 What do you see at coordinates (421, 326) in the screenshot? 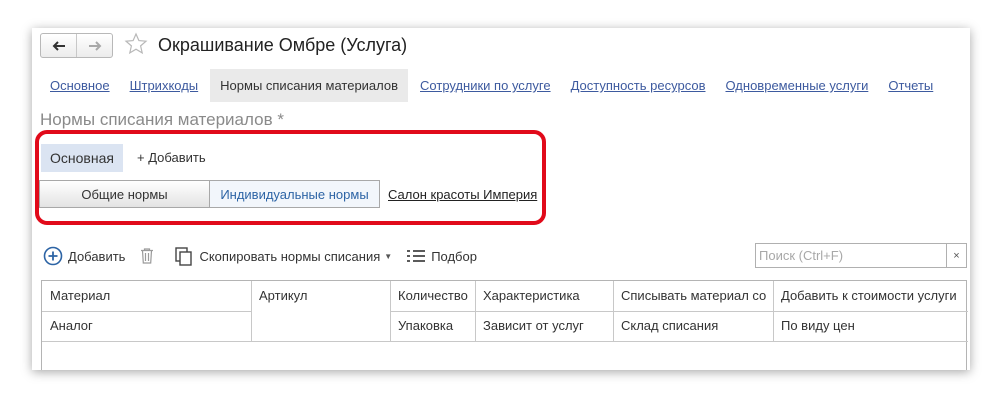
I see `column-header: Упаковка` at bounding box center [421, 326].